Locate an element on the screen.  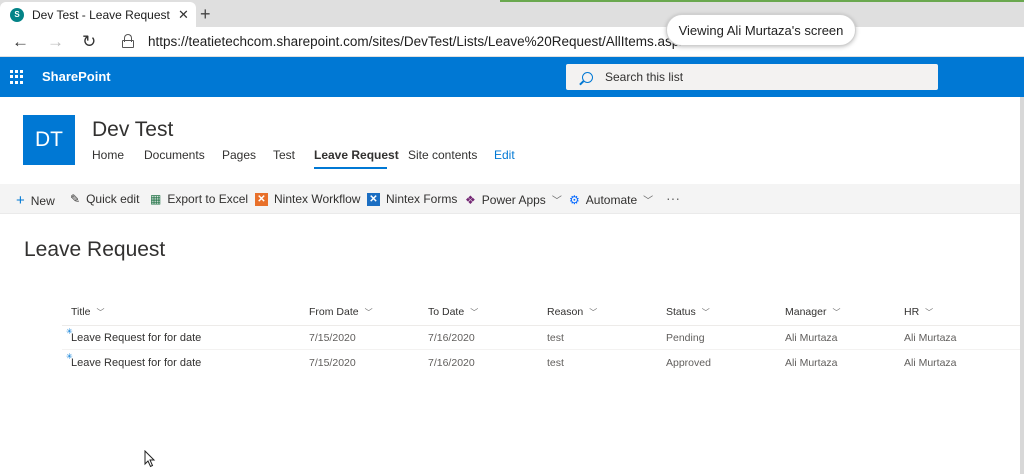
list-title: Leave Request is located at coordinates (95, 249).